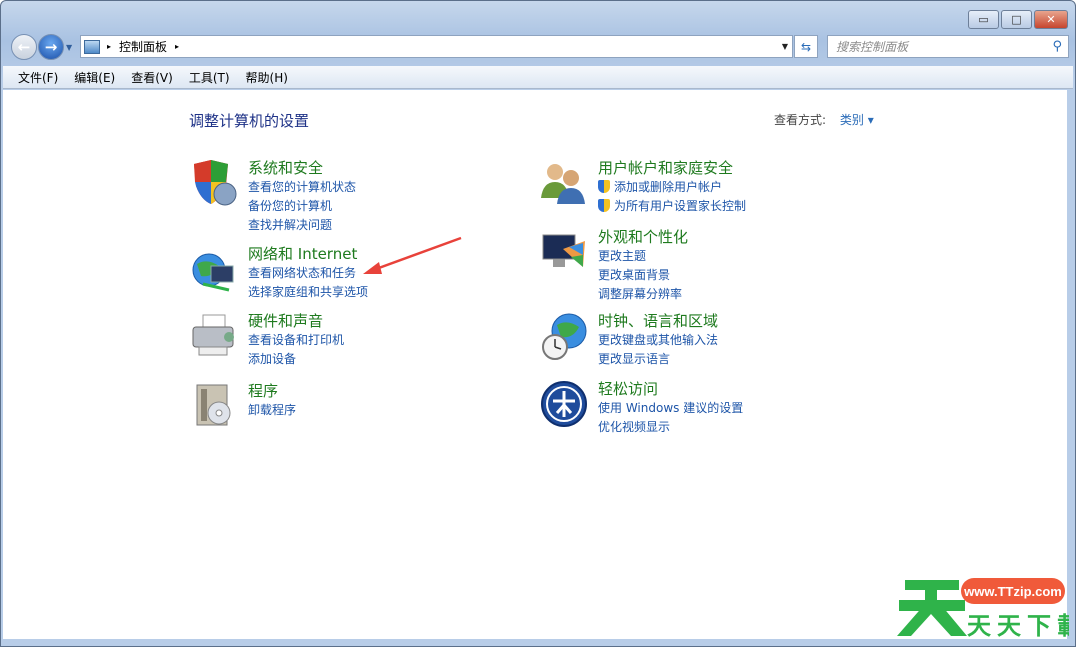 The image size is (1076, 648). Describe the element at coordinates (209, 77) in the screenshot. I see `menu-tools: 工具(T)` at that location.